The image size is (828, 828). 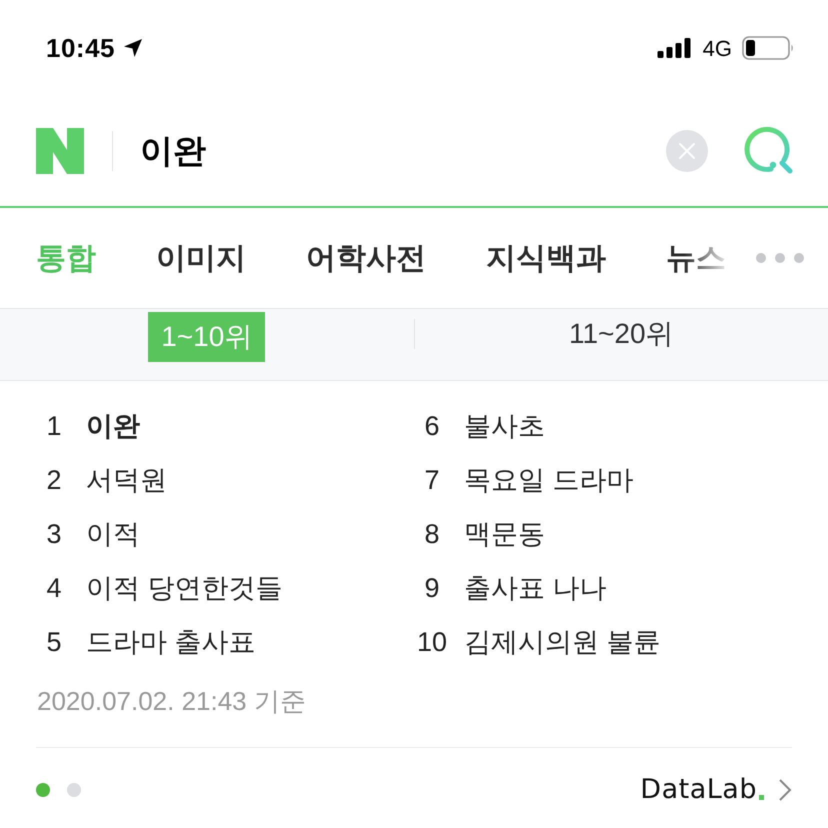 I want to click on category-tab: 지식백과, so click(x=546, y=258).